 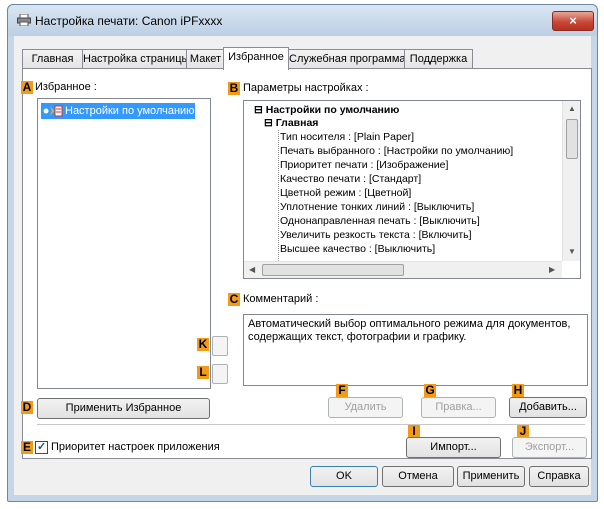 What do you see at coordinates (203, 372) in the screenshot?
I see `badge-l: L` at bounding box center [203, 372].